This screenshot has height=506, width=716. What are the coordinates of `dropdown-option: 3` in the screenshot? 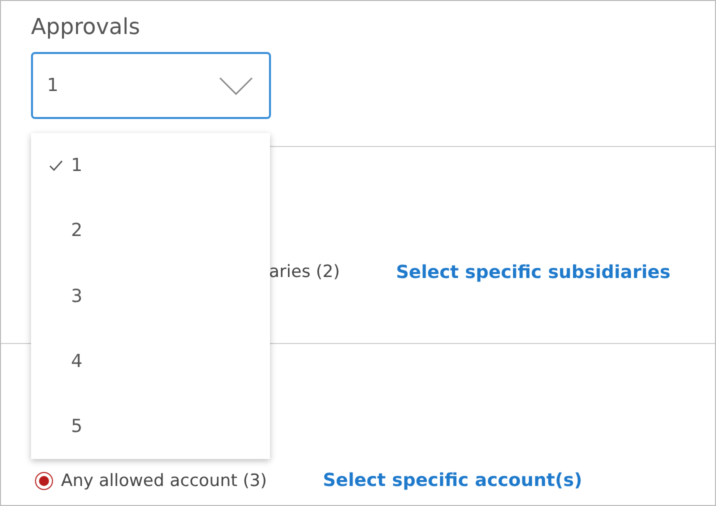 It's located at (150, 296).